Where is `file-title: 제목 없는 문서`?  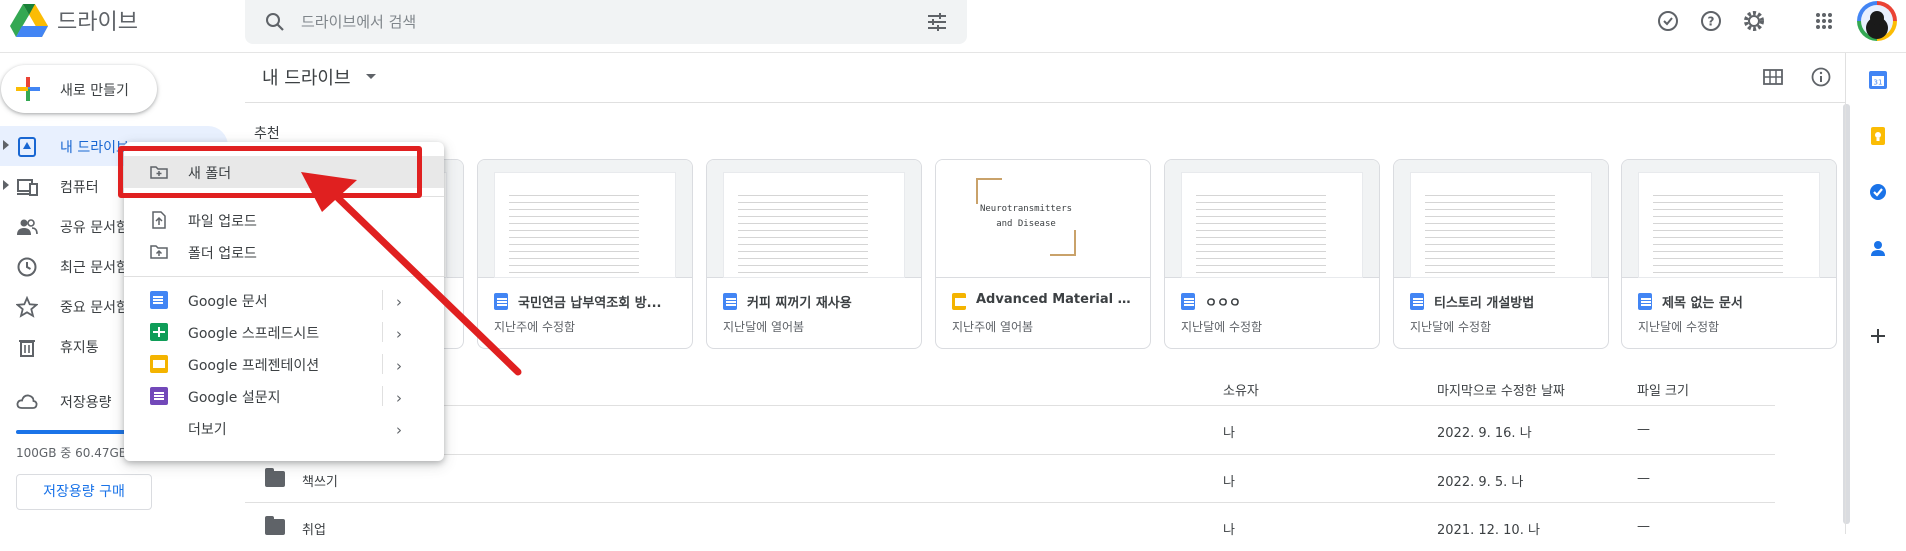 file-title: 제목 없는 문서 is located at coordinates (1702, 303).